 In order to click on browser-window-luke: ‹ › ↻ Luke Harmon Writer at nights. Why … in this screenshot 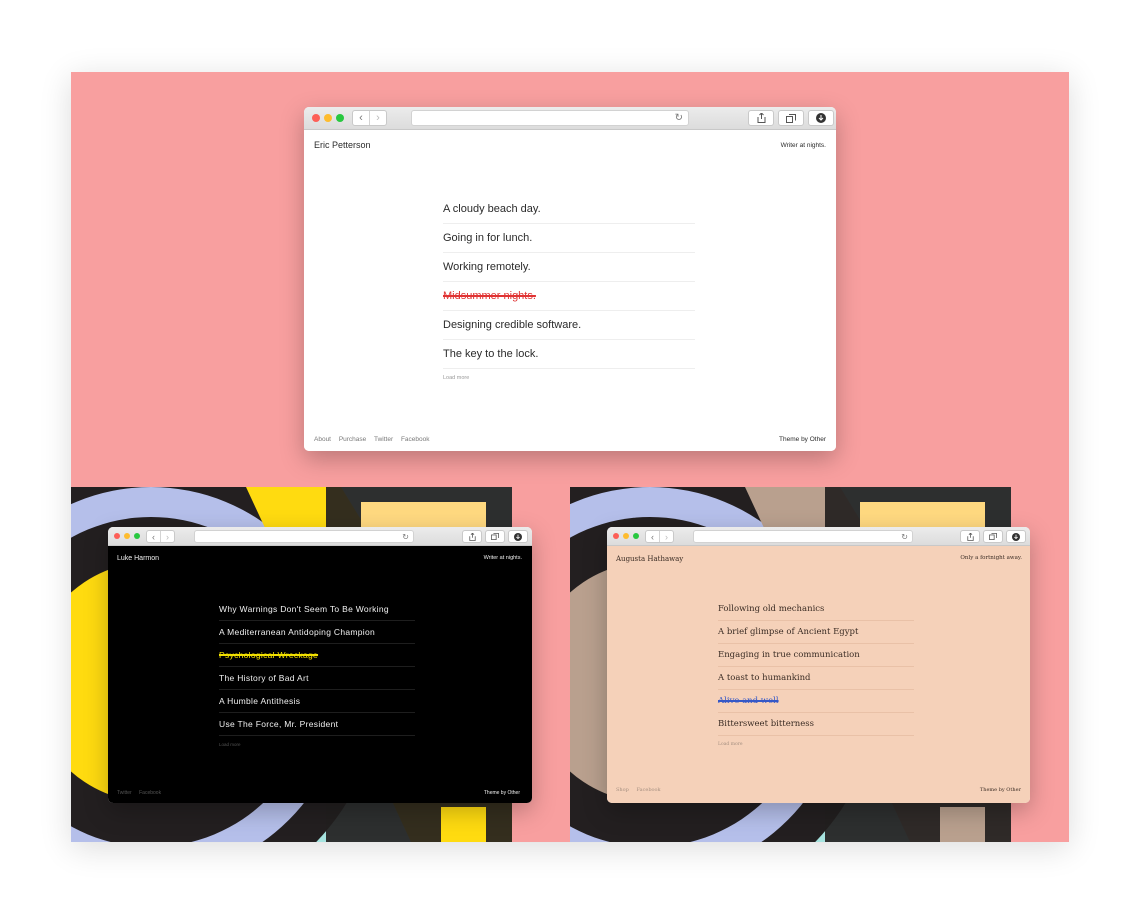, I will do `click(320, 665)`.